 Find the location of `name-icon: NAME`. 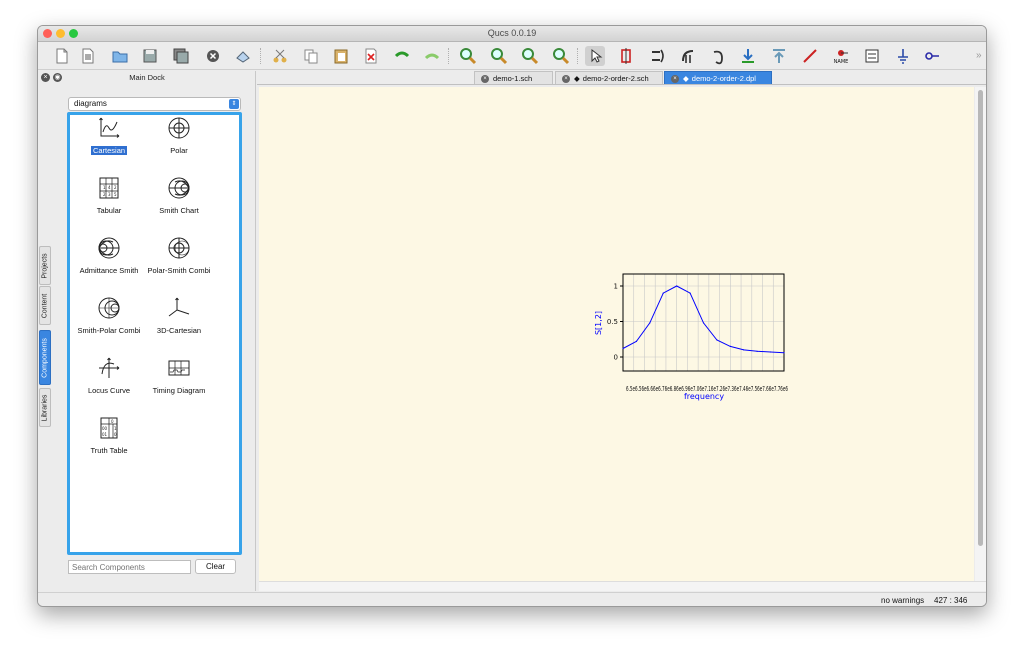

name-icon: NAME is located at coordinates (841, 56).